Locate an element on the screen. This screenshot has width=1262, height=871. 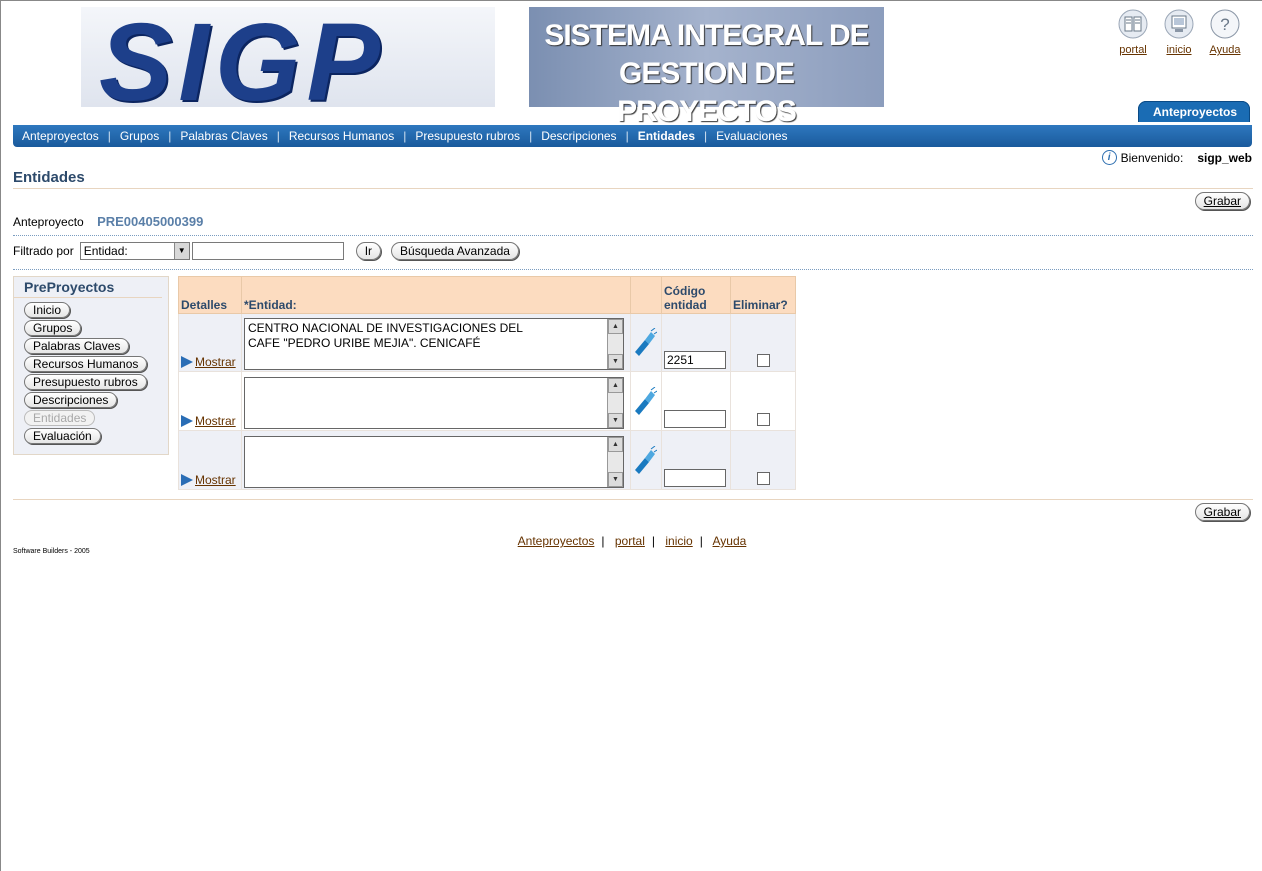
col-header-eliminar: Eliminar? is located at coordinates (763, 295).